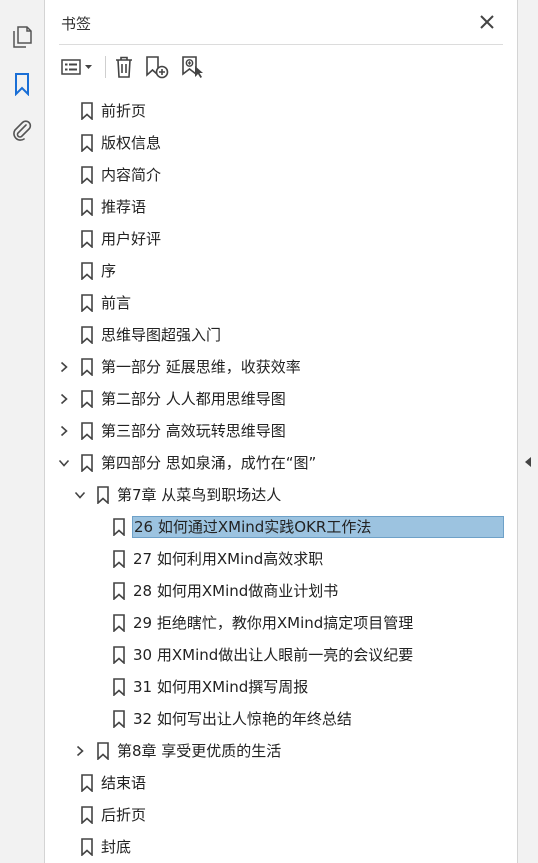 The width and height of the screenshot is (538, 863). What do you see at coordinates (242, 719) in the screenshot?
I see `bookmark-label: 32 如何写出让人惊艳的年终总结` at bounding box center [242, 719].